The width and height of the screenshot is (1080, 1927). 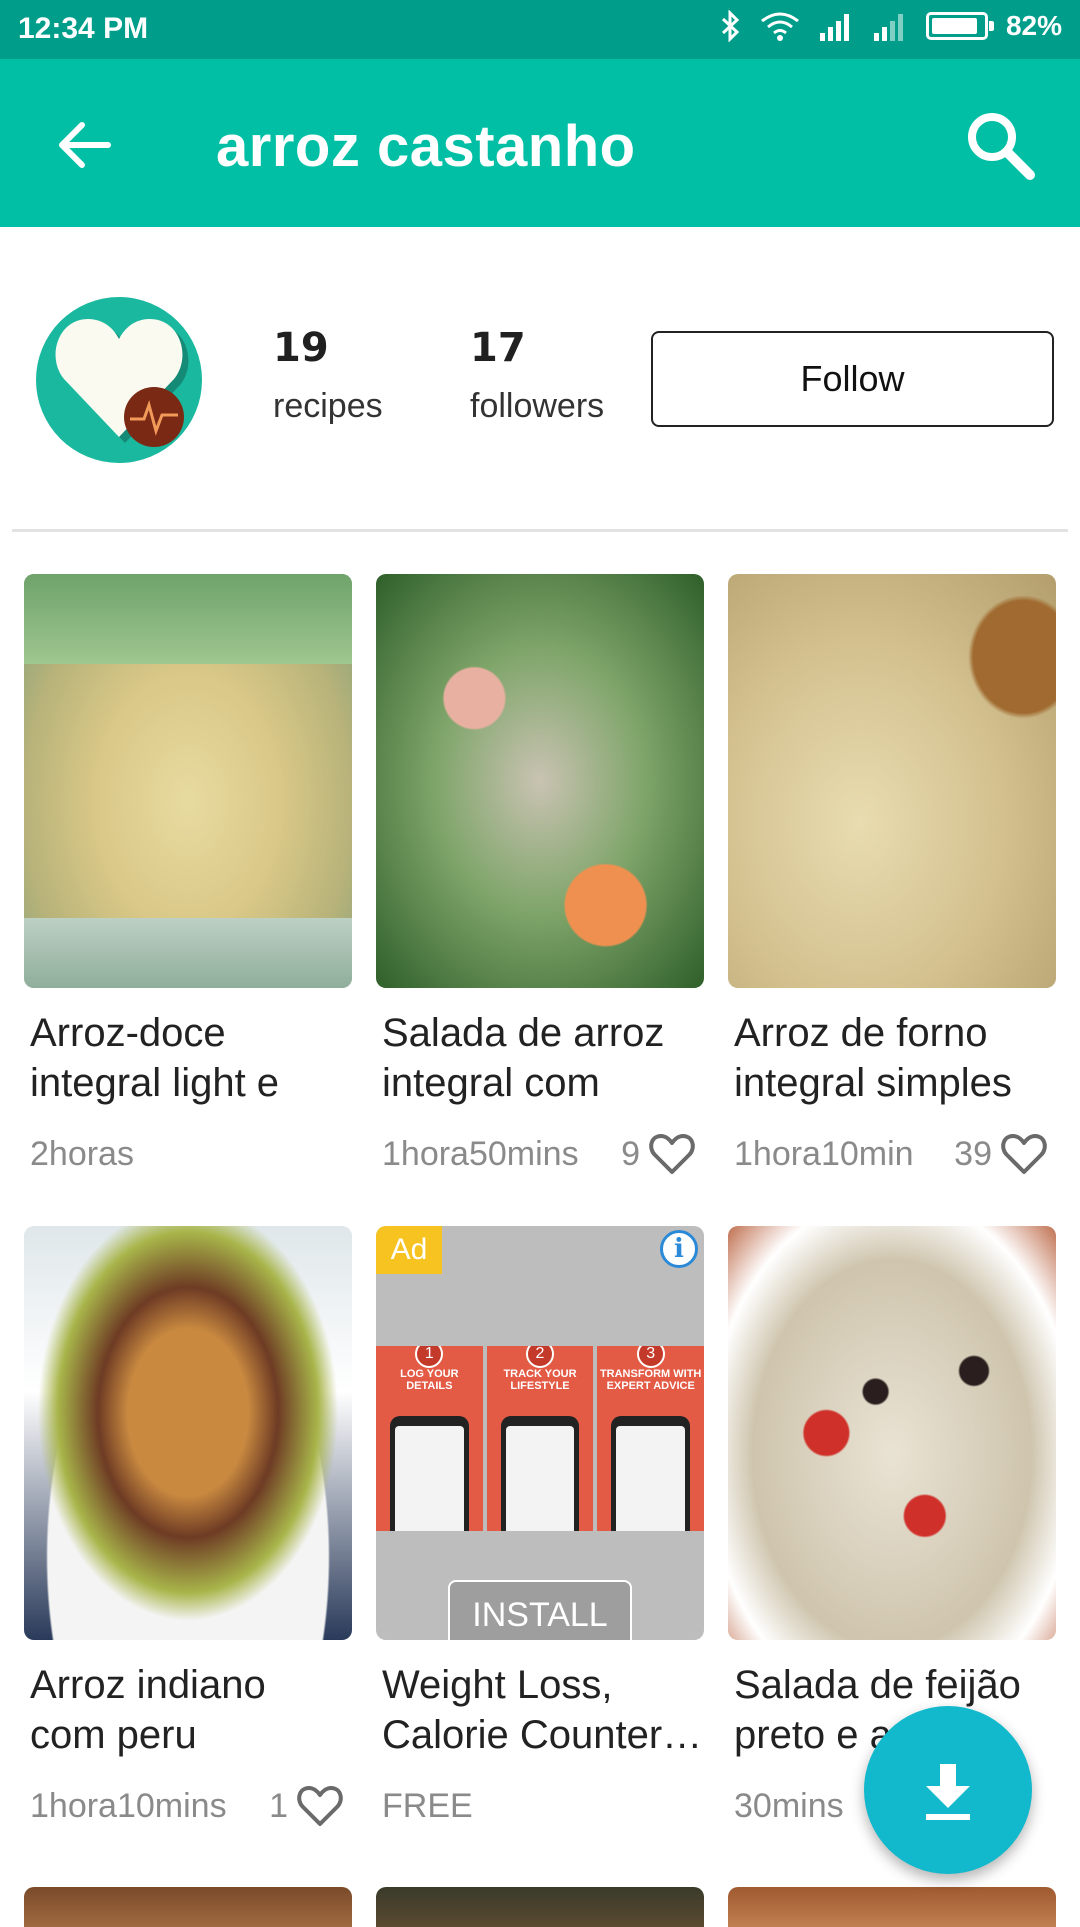 I want to click on status-icons: 82%, so click(x=891, y=26).